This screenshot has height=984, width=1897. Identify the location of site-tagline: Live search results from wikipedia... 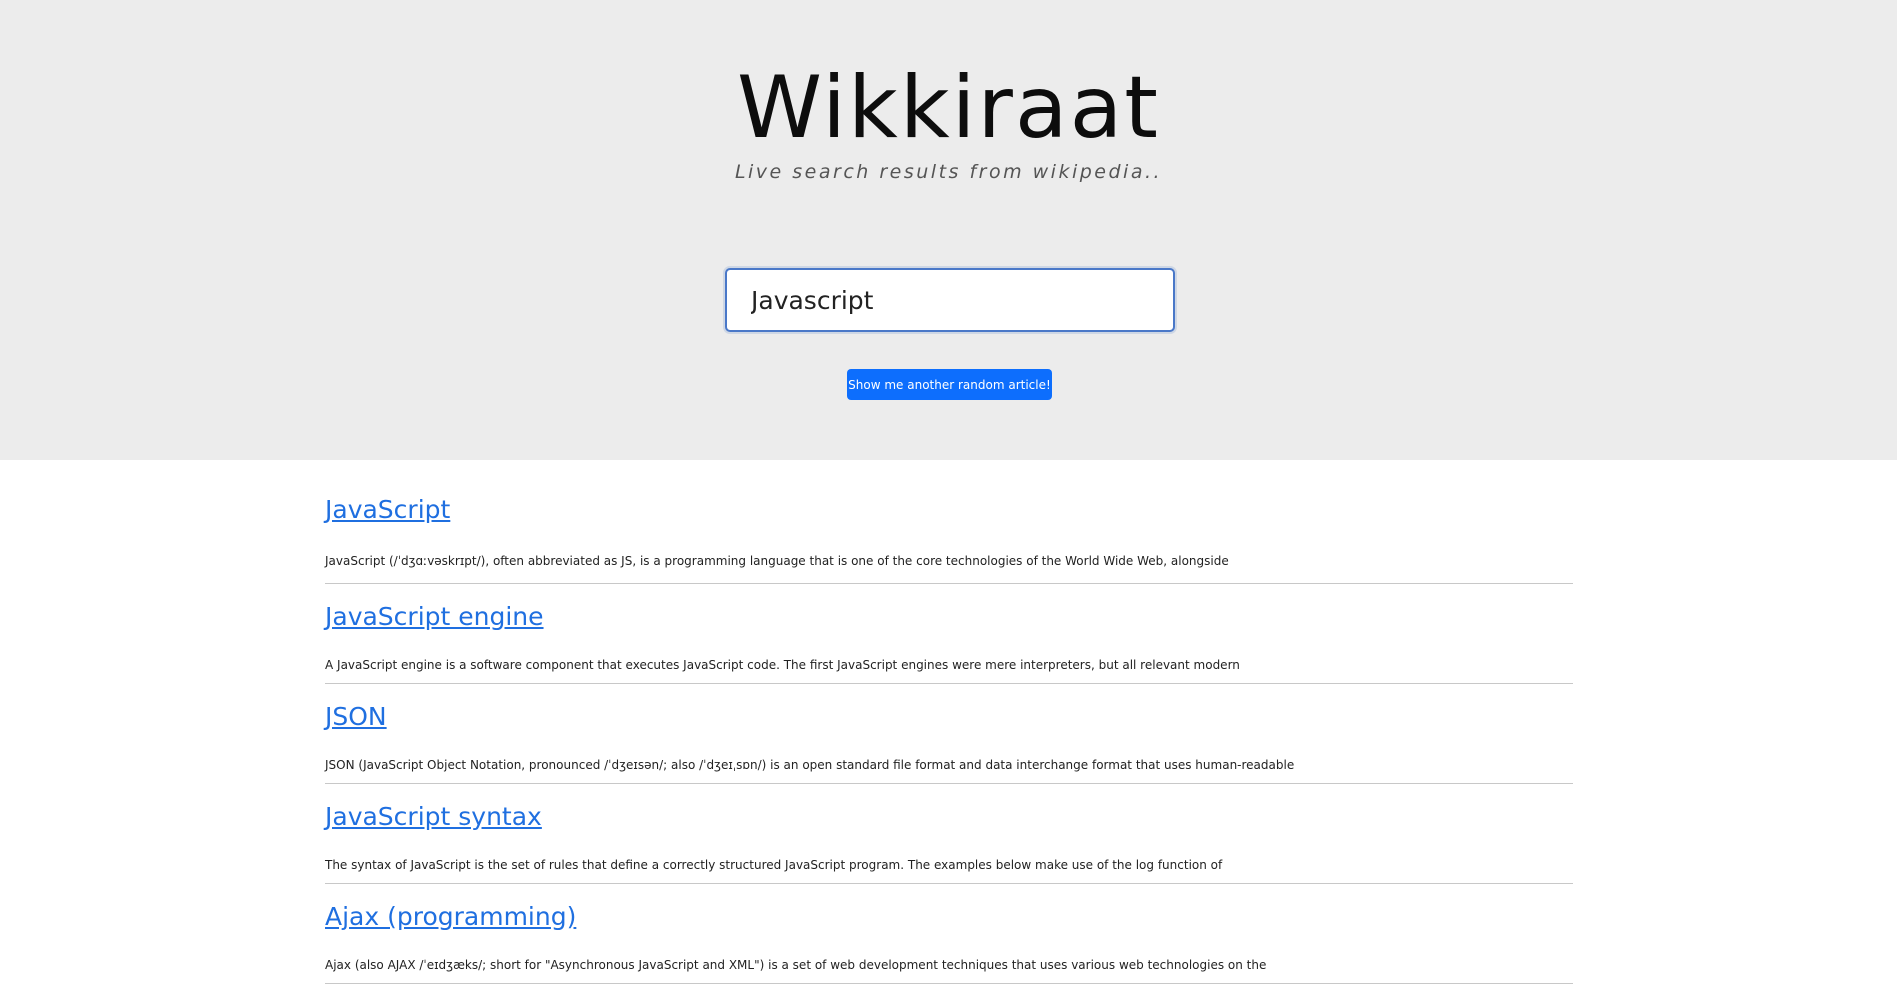
(948, 172).